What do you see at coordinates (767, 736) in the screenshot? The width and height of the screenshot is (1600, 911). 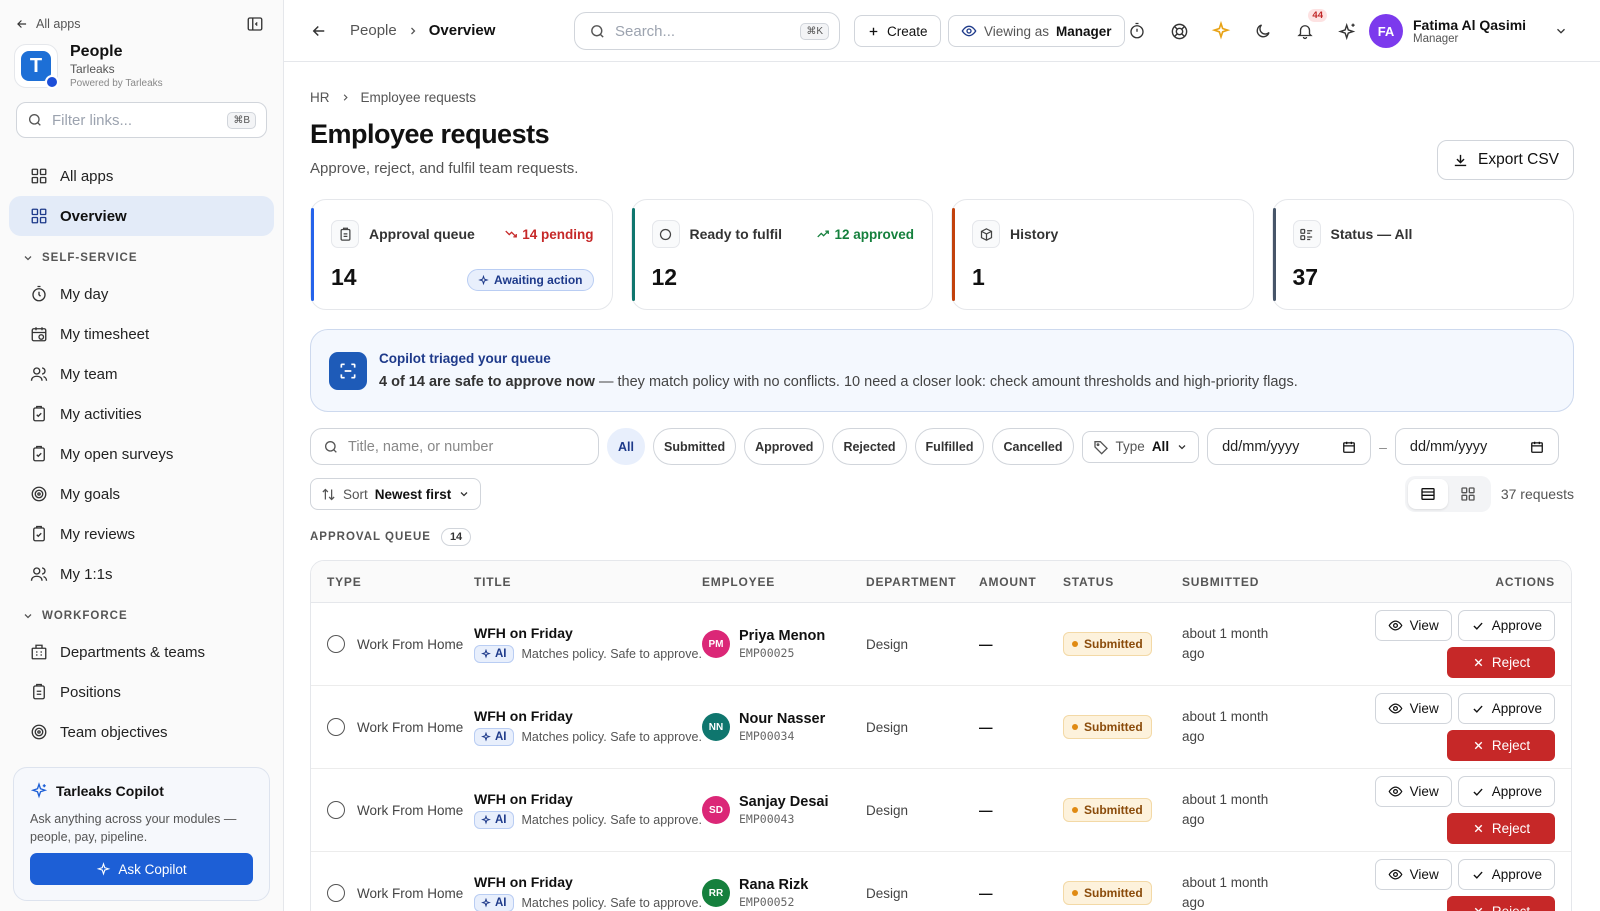 I see `employee-id: EMP00034` at bounding box center [767, 736].